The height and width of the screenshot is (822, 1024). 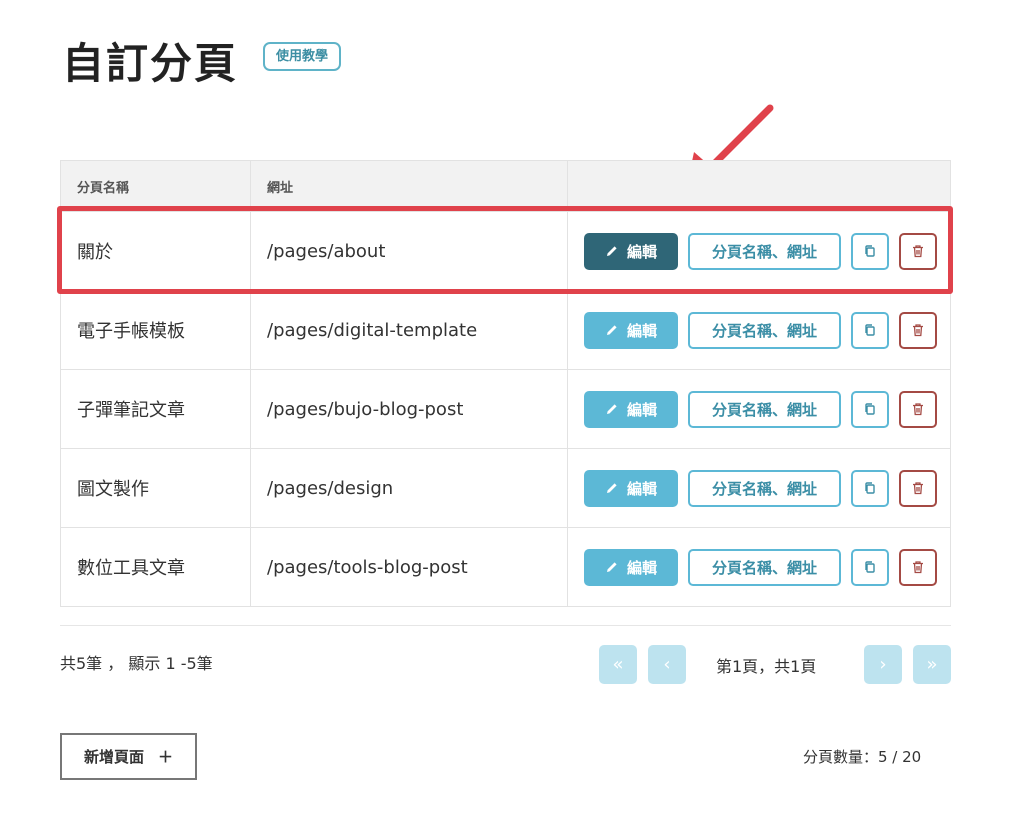 I want to click on table-row: 關於 /pages/about 編輯 分頁名稱、網址, so click(x=505, y=250).